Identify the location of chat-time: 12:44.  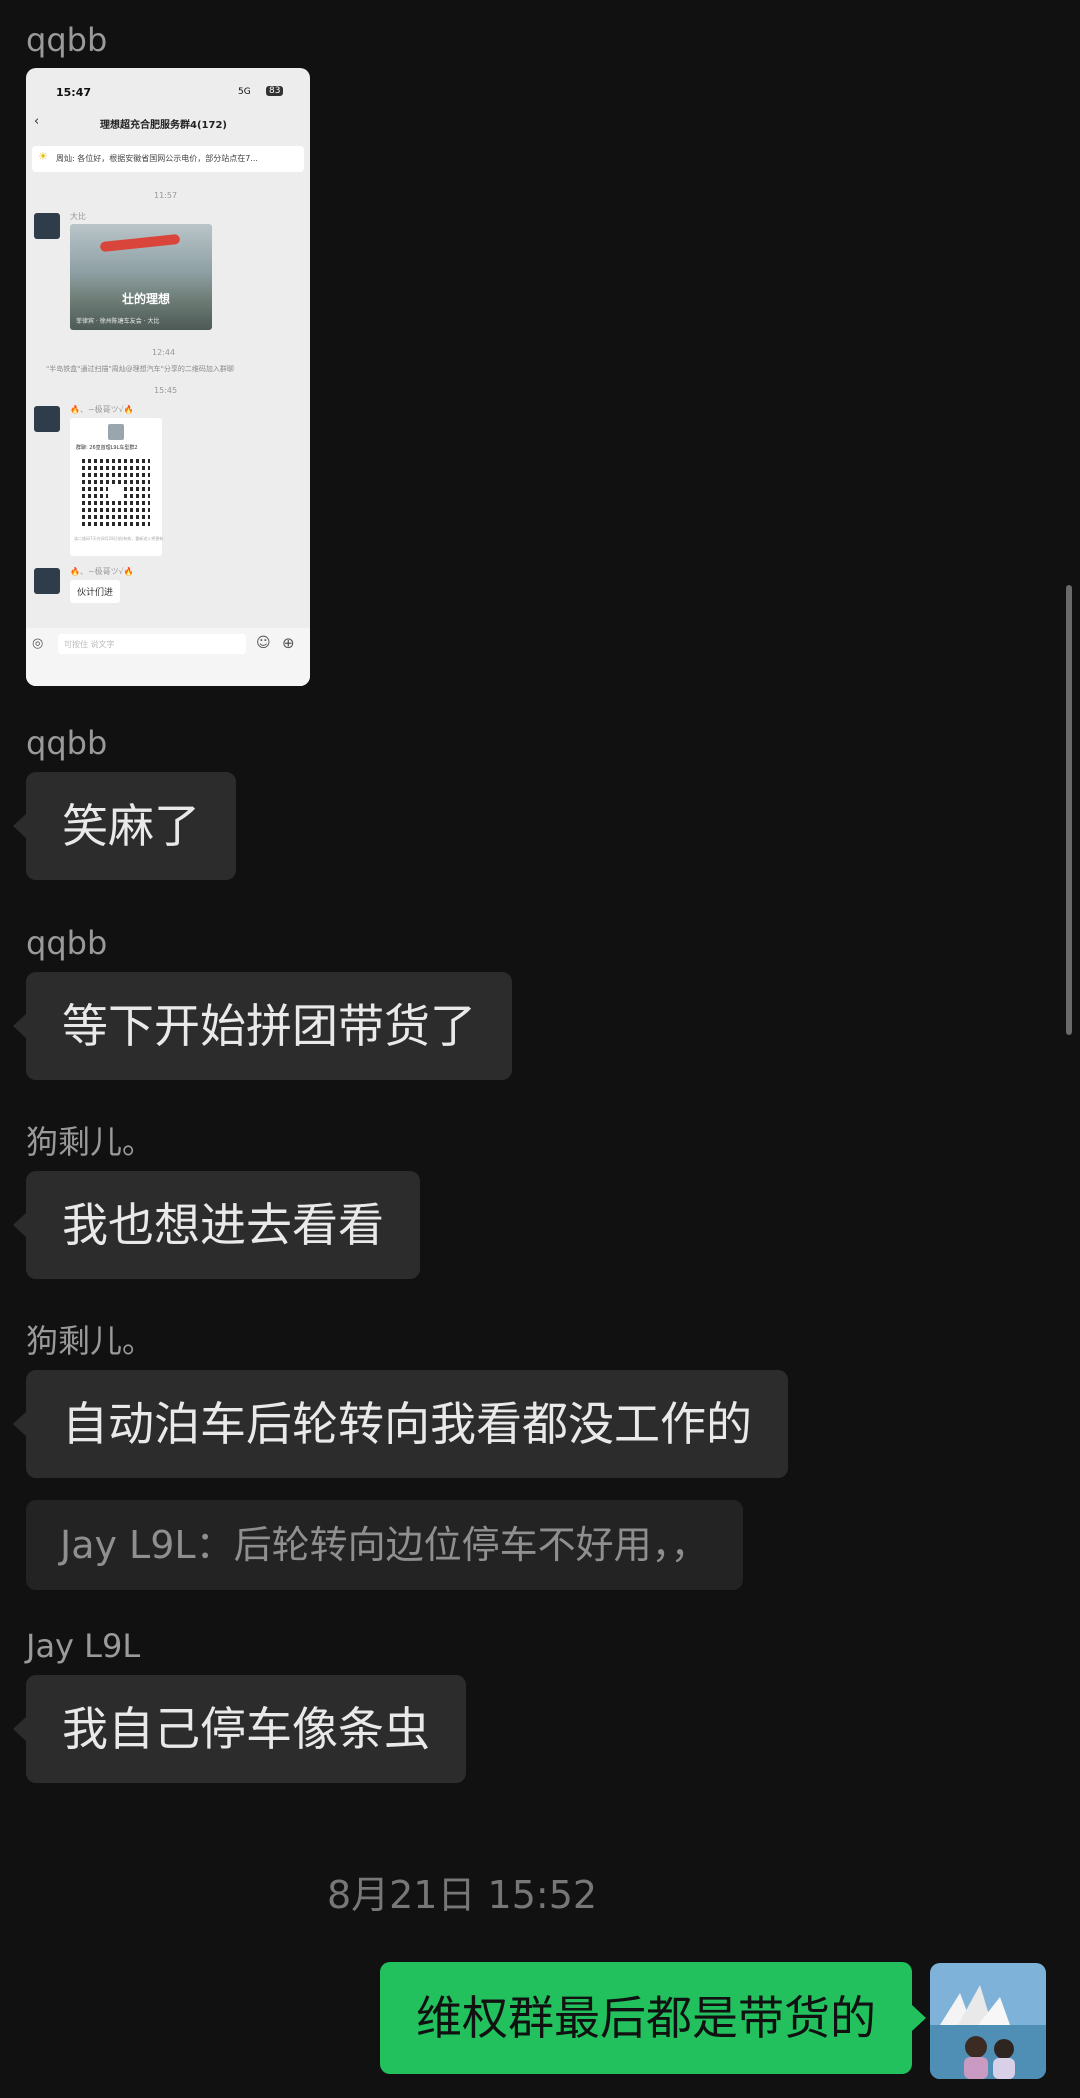
(164, 352).